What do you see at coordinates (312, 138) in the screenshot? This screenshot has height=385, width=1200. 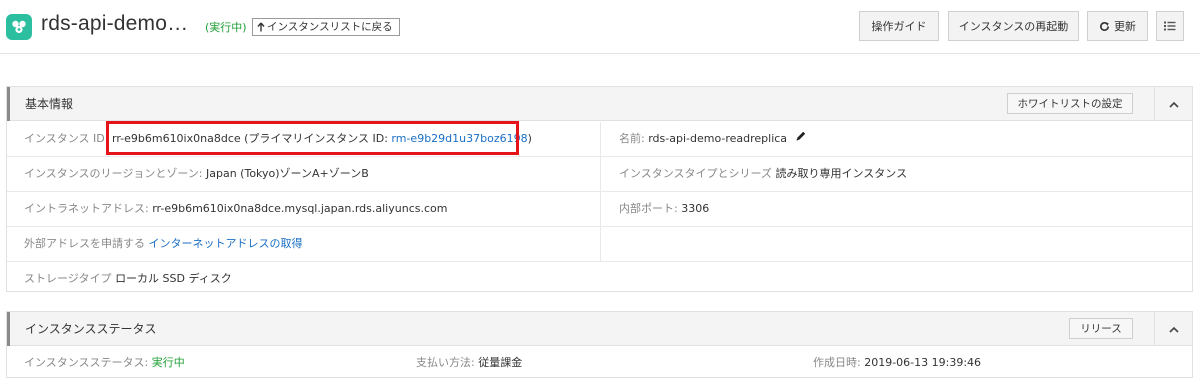 I see `highlight-annotation-box` at bounding box center [312, 138].